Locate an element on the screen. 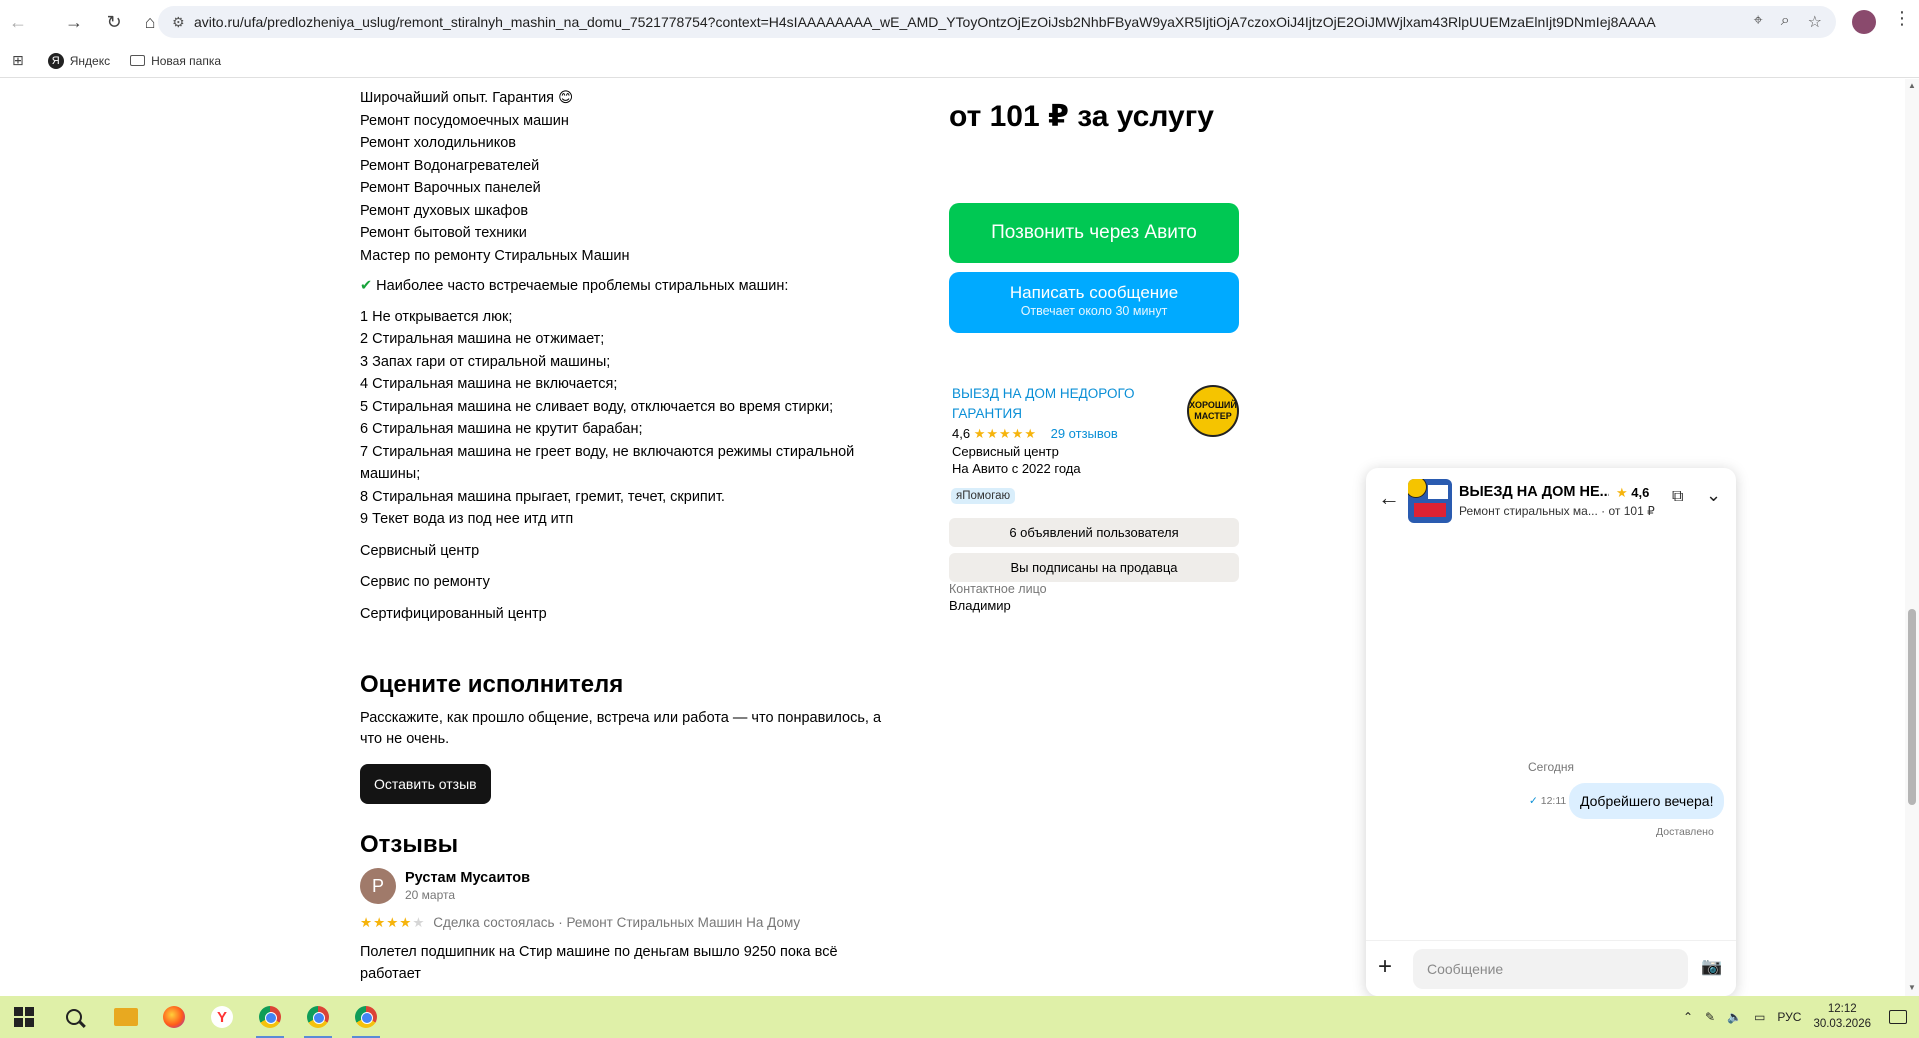  chat-avatar is located at coordinates (1430, 501).